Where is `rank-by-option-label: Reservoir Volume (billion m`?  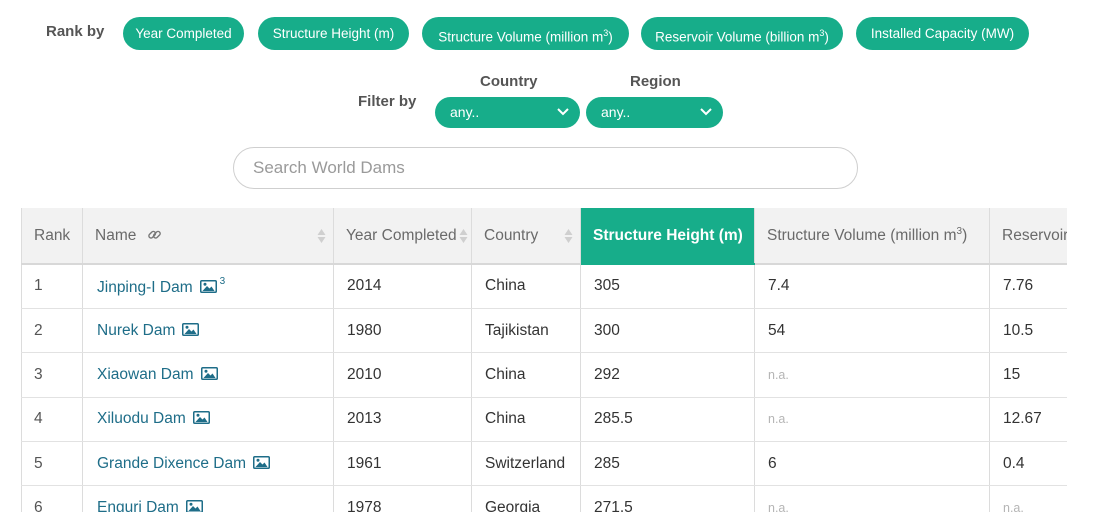
rank-by-option-label: Reservoir Volume (billion m is located at coordinates (737, 37).